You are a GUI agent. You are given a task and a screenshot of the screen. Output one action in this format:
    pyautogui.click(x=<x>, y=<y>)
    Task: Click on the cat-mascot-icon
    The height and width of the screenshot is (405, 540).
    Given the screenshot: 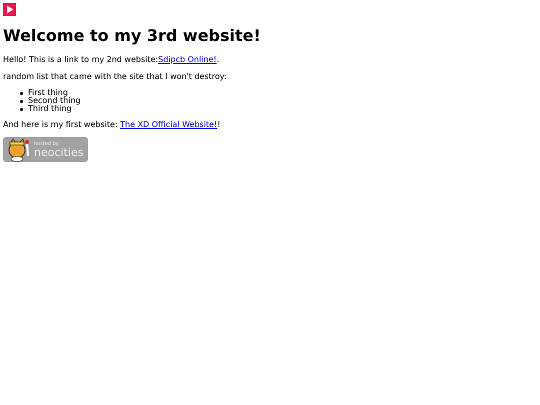 What is the action you would take?
    pyautogui.click(x=19, y=150)
    